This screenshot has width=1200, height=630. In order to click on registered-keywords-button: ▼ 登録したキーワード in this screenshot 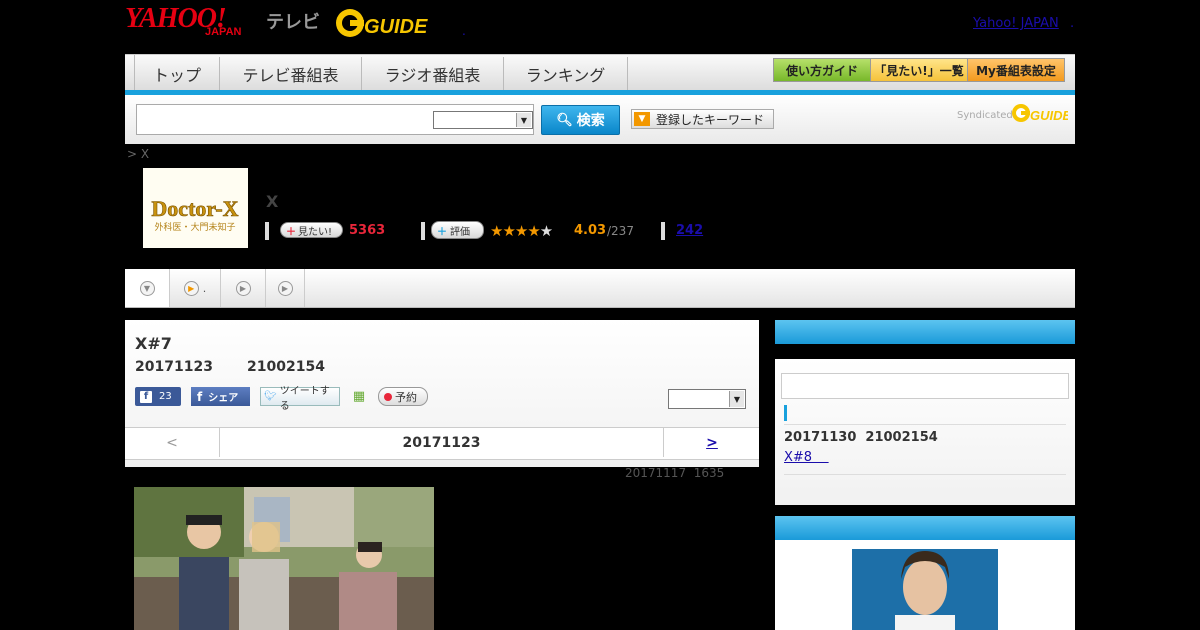, I will do `click(702, 119)`.